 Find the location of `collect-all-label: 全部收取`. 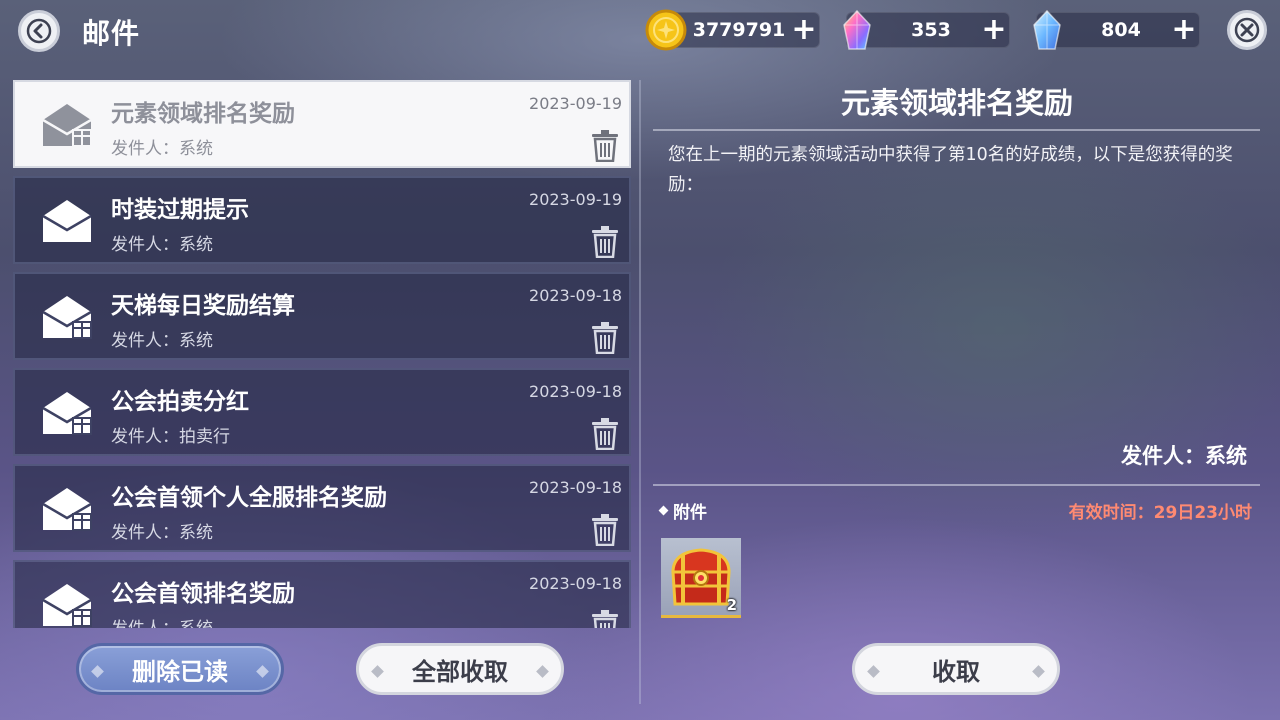

collect-all-label: 全部收取 is located at coordinates (460, 671).